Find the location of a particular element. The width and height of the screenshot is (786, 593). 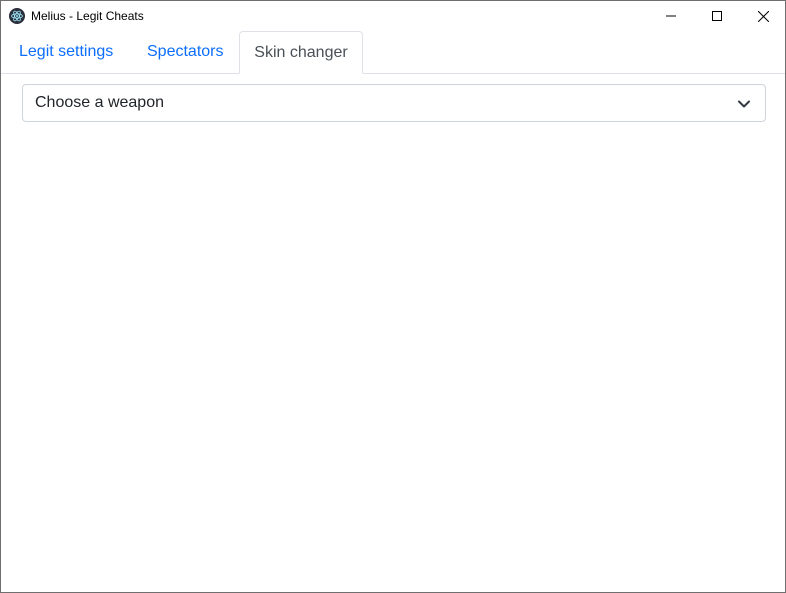

tab-spectators: Spectators is located at coordinates (185, 52).